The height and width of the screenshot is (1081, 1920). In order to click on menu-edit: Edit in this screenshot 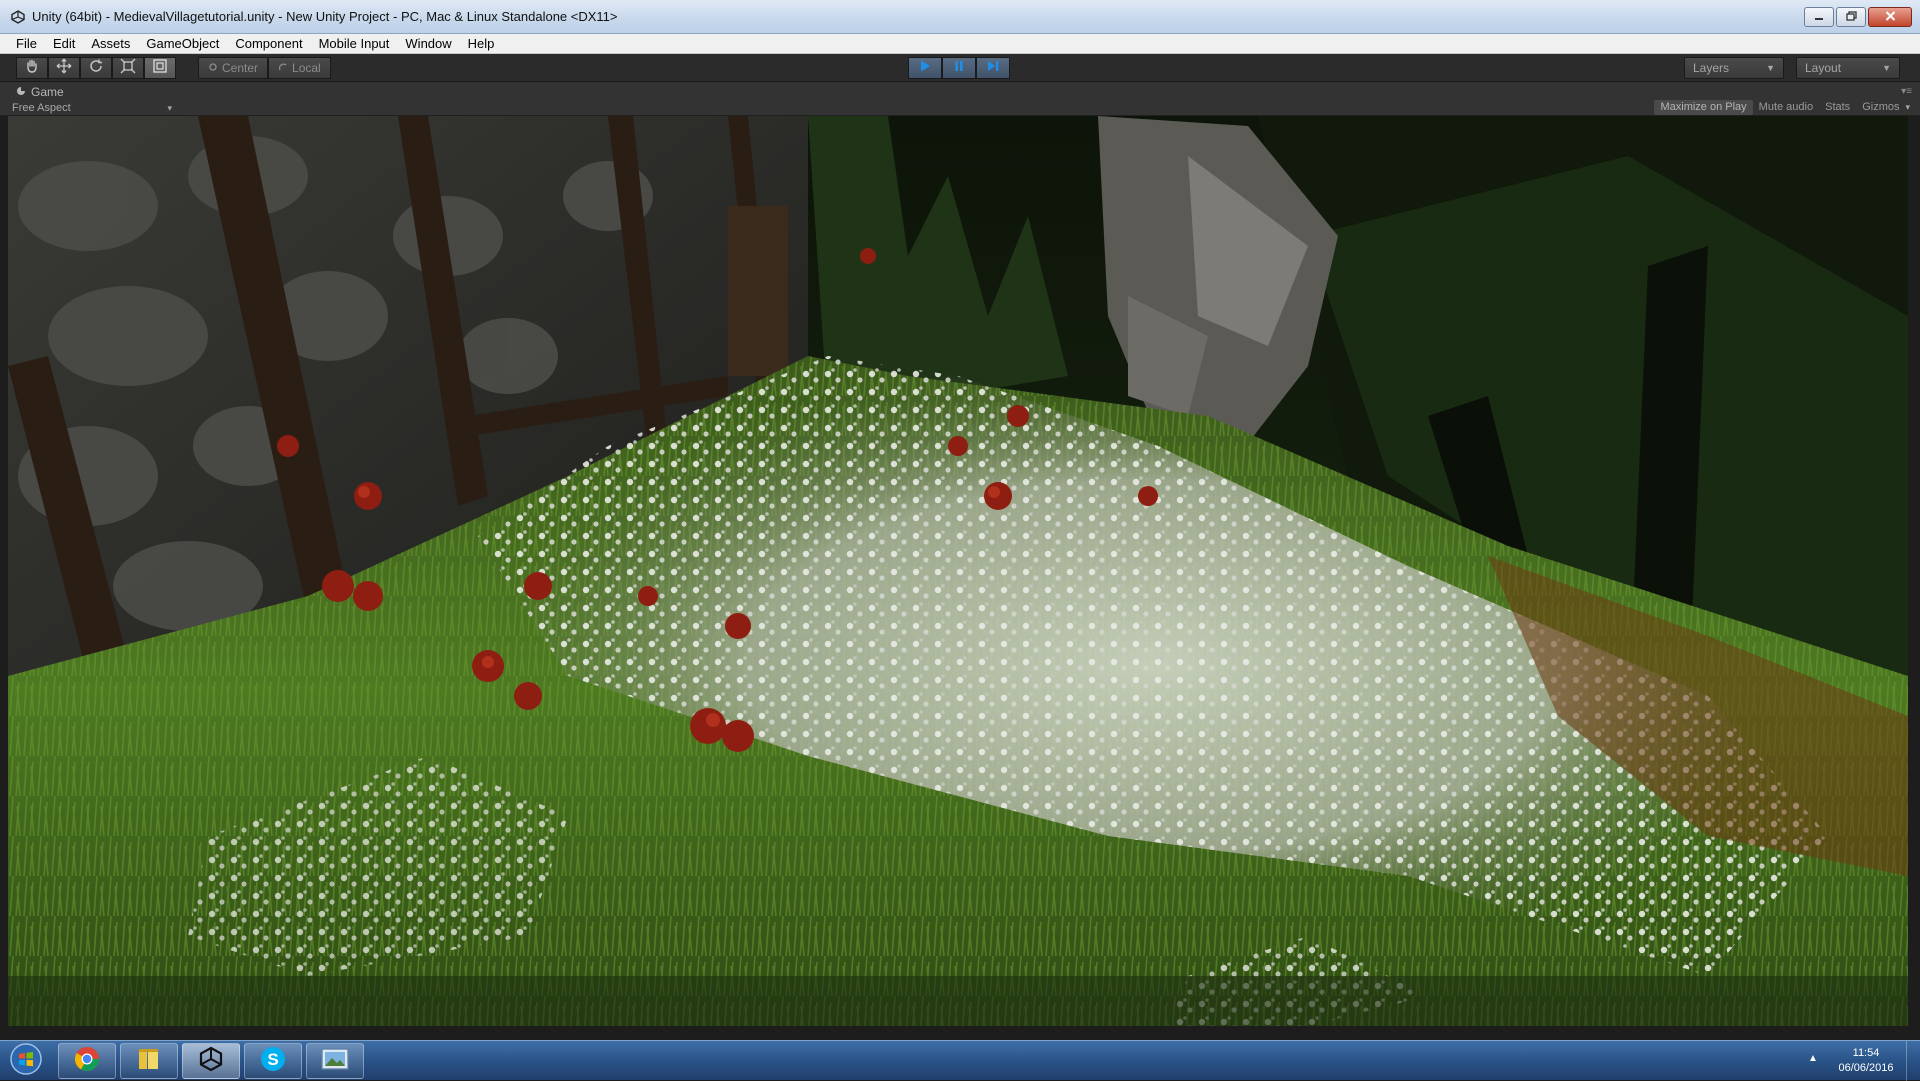, I will do `click(64, 44)`.